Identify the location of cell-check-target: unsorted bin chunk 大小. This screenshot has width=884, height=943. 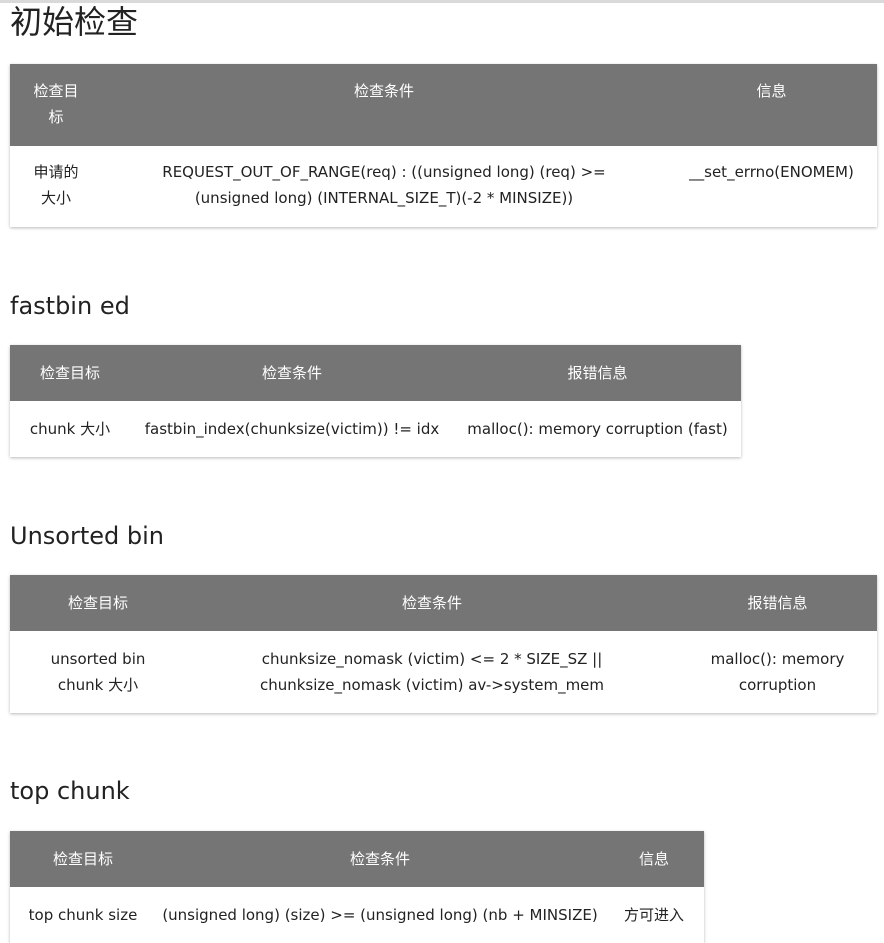
(98, 672).